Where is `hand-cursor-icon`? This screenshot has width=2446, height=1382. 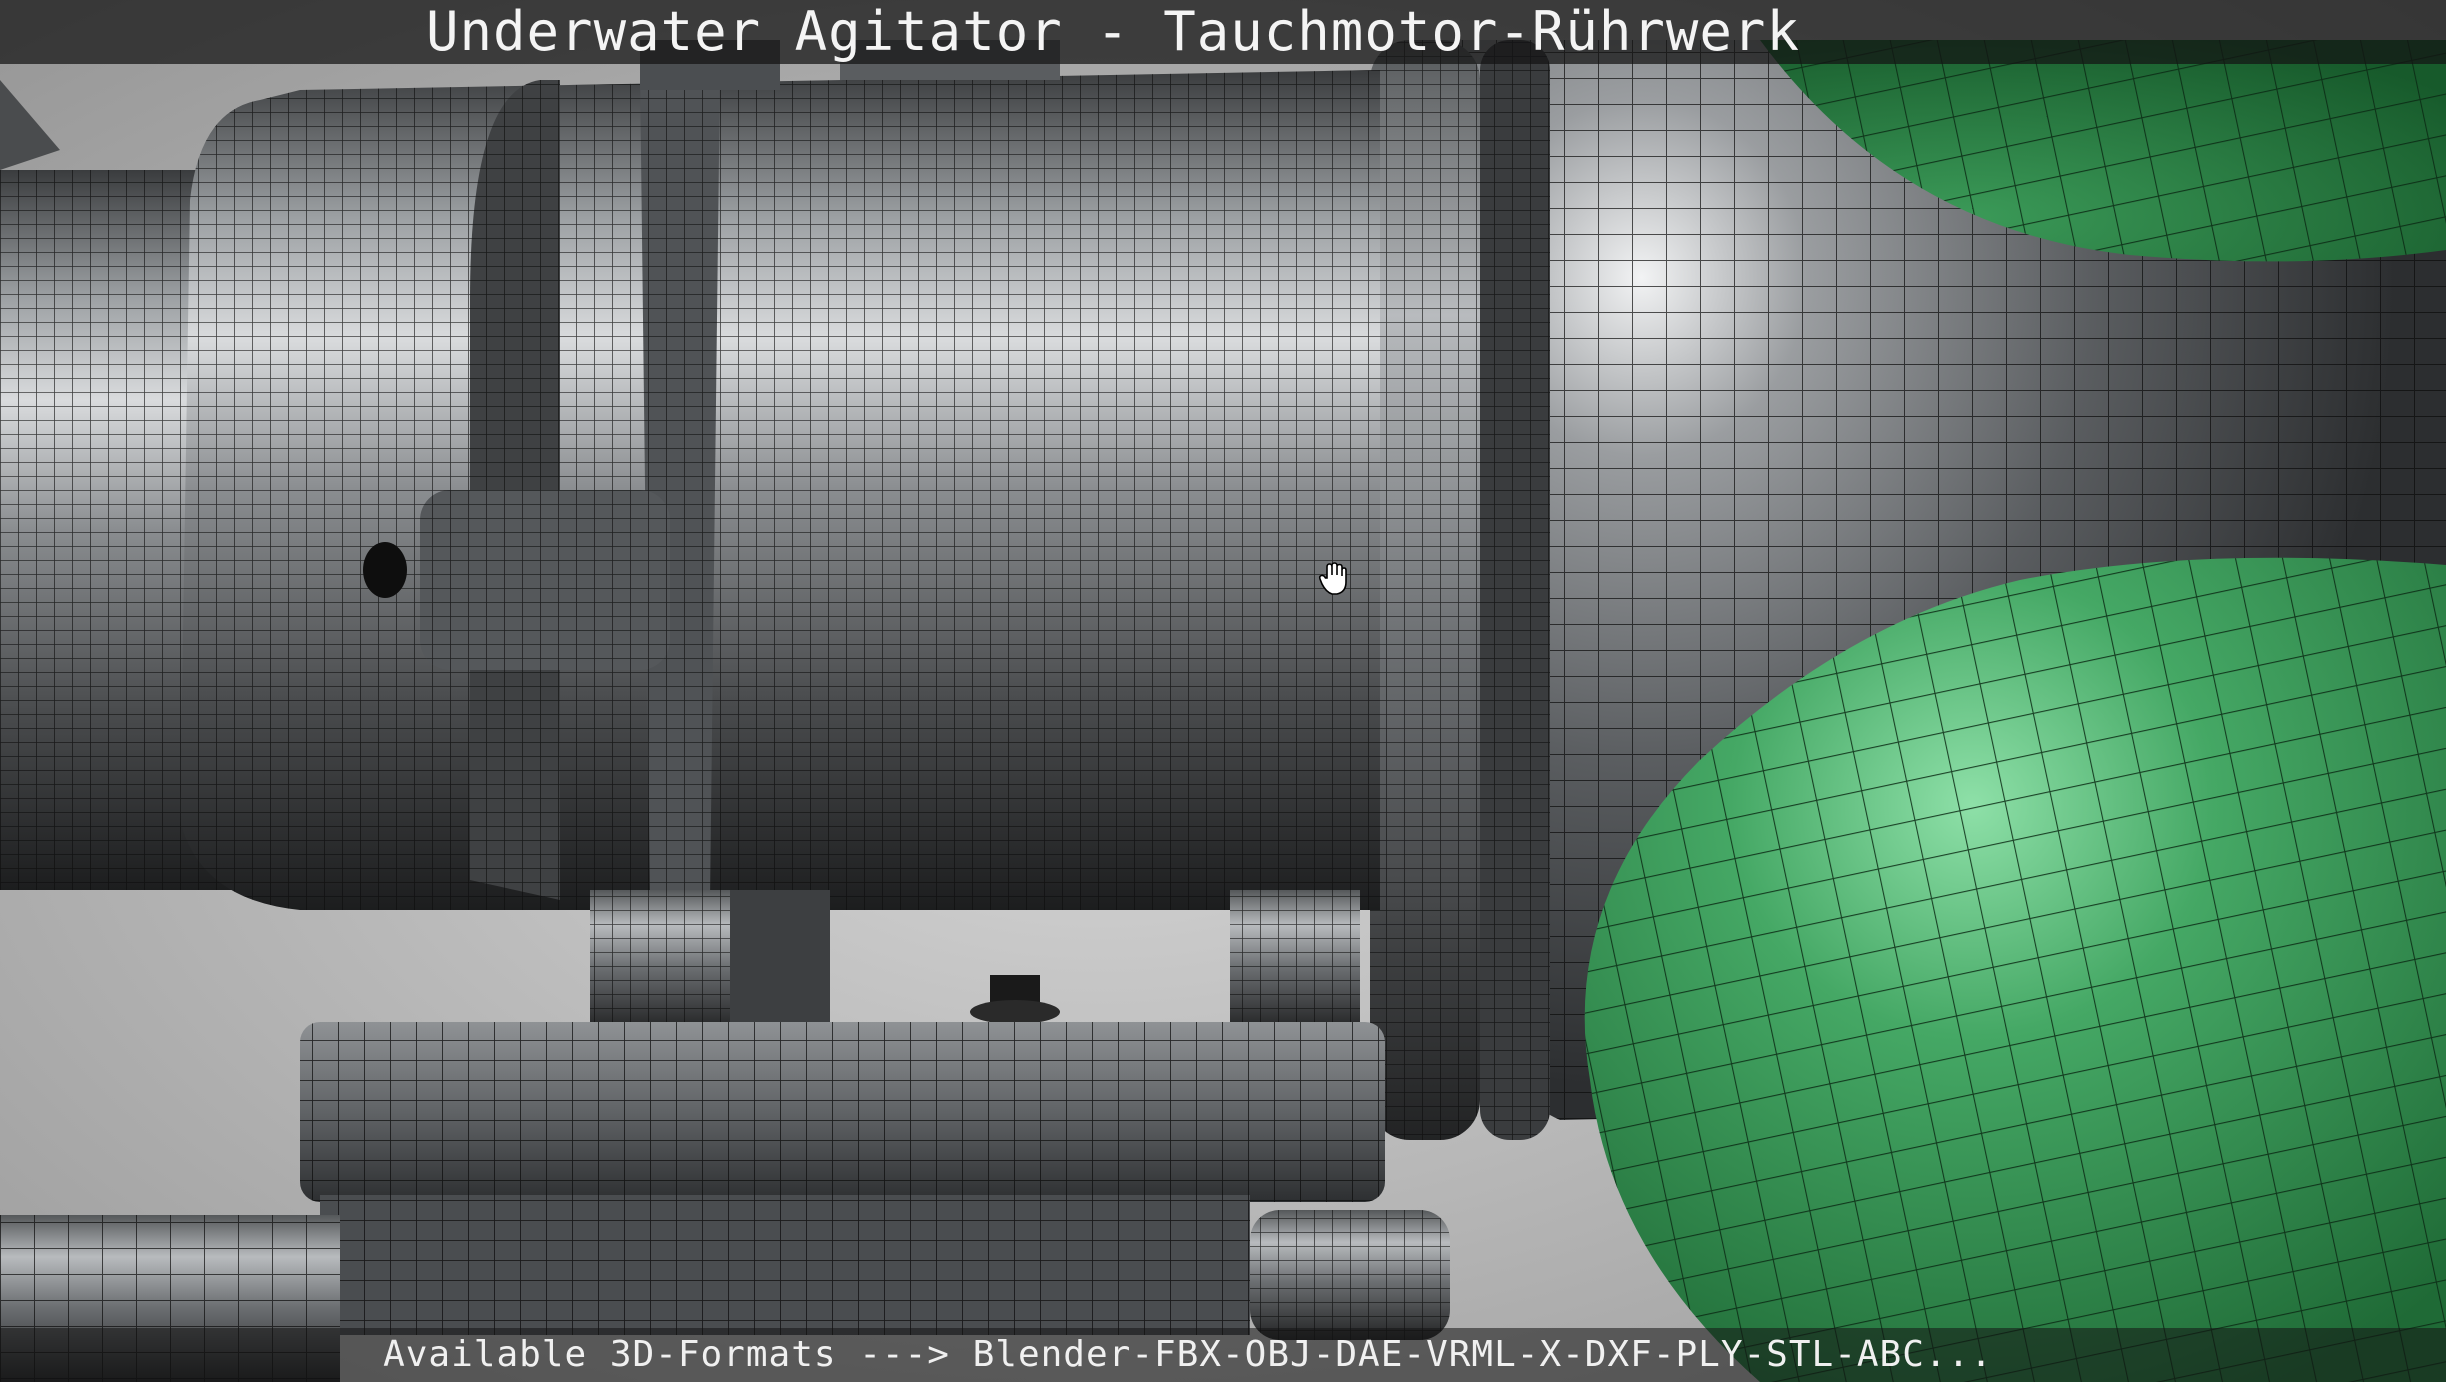
hand-cursor-icon is located at coordinates (1332, 578).